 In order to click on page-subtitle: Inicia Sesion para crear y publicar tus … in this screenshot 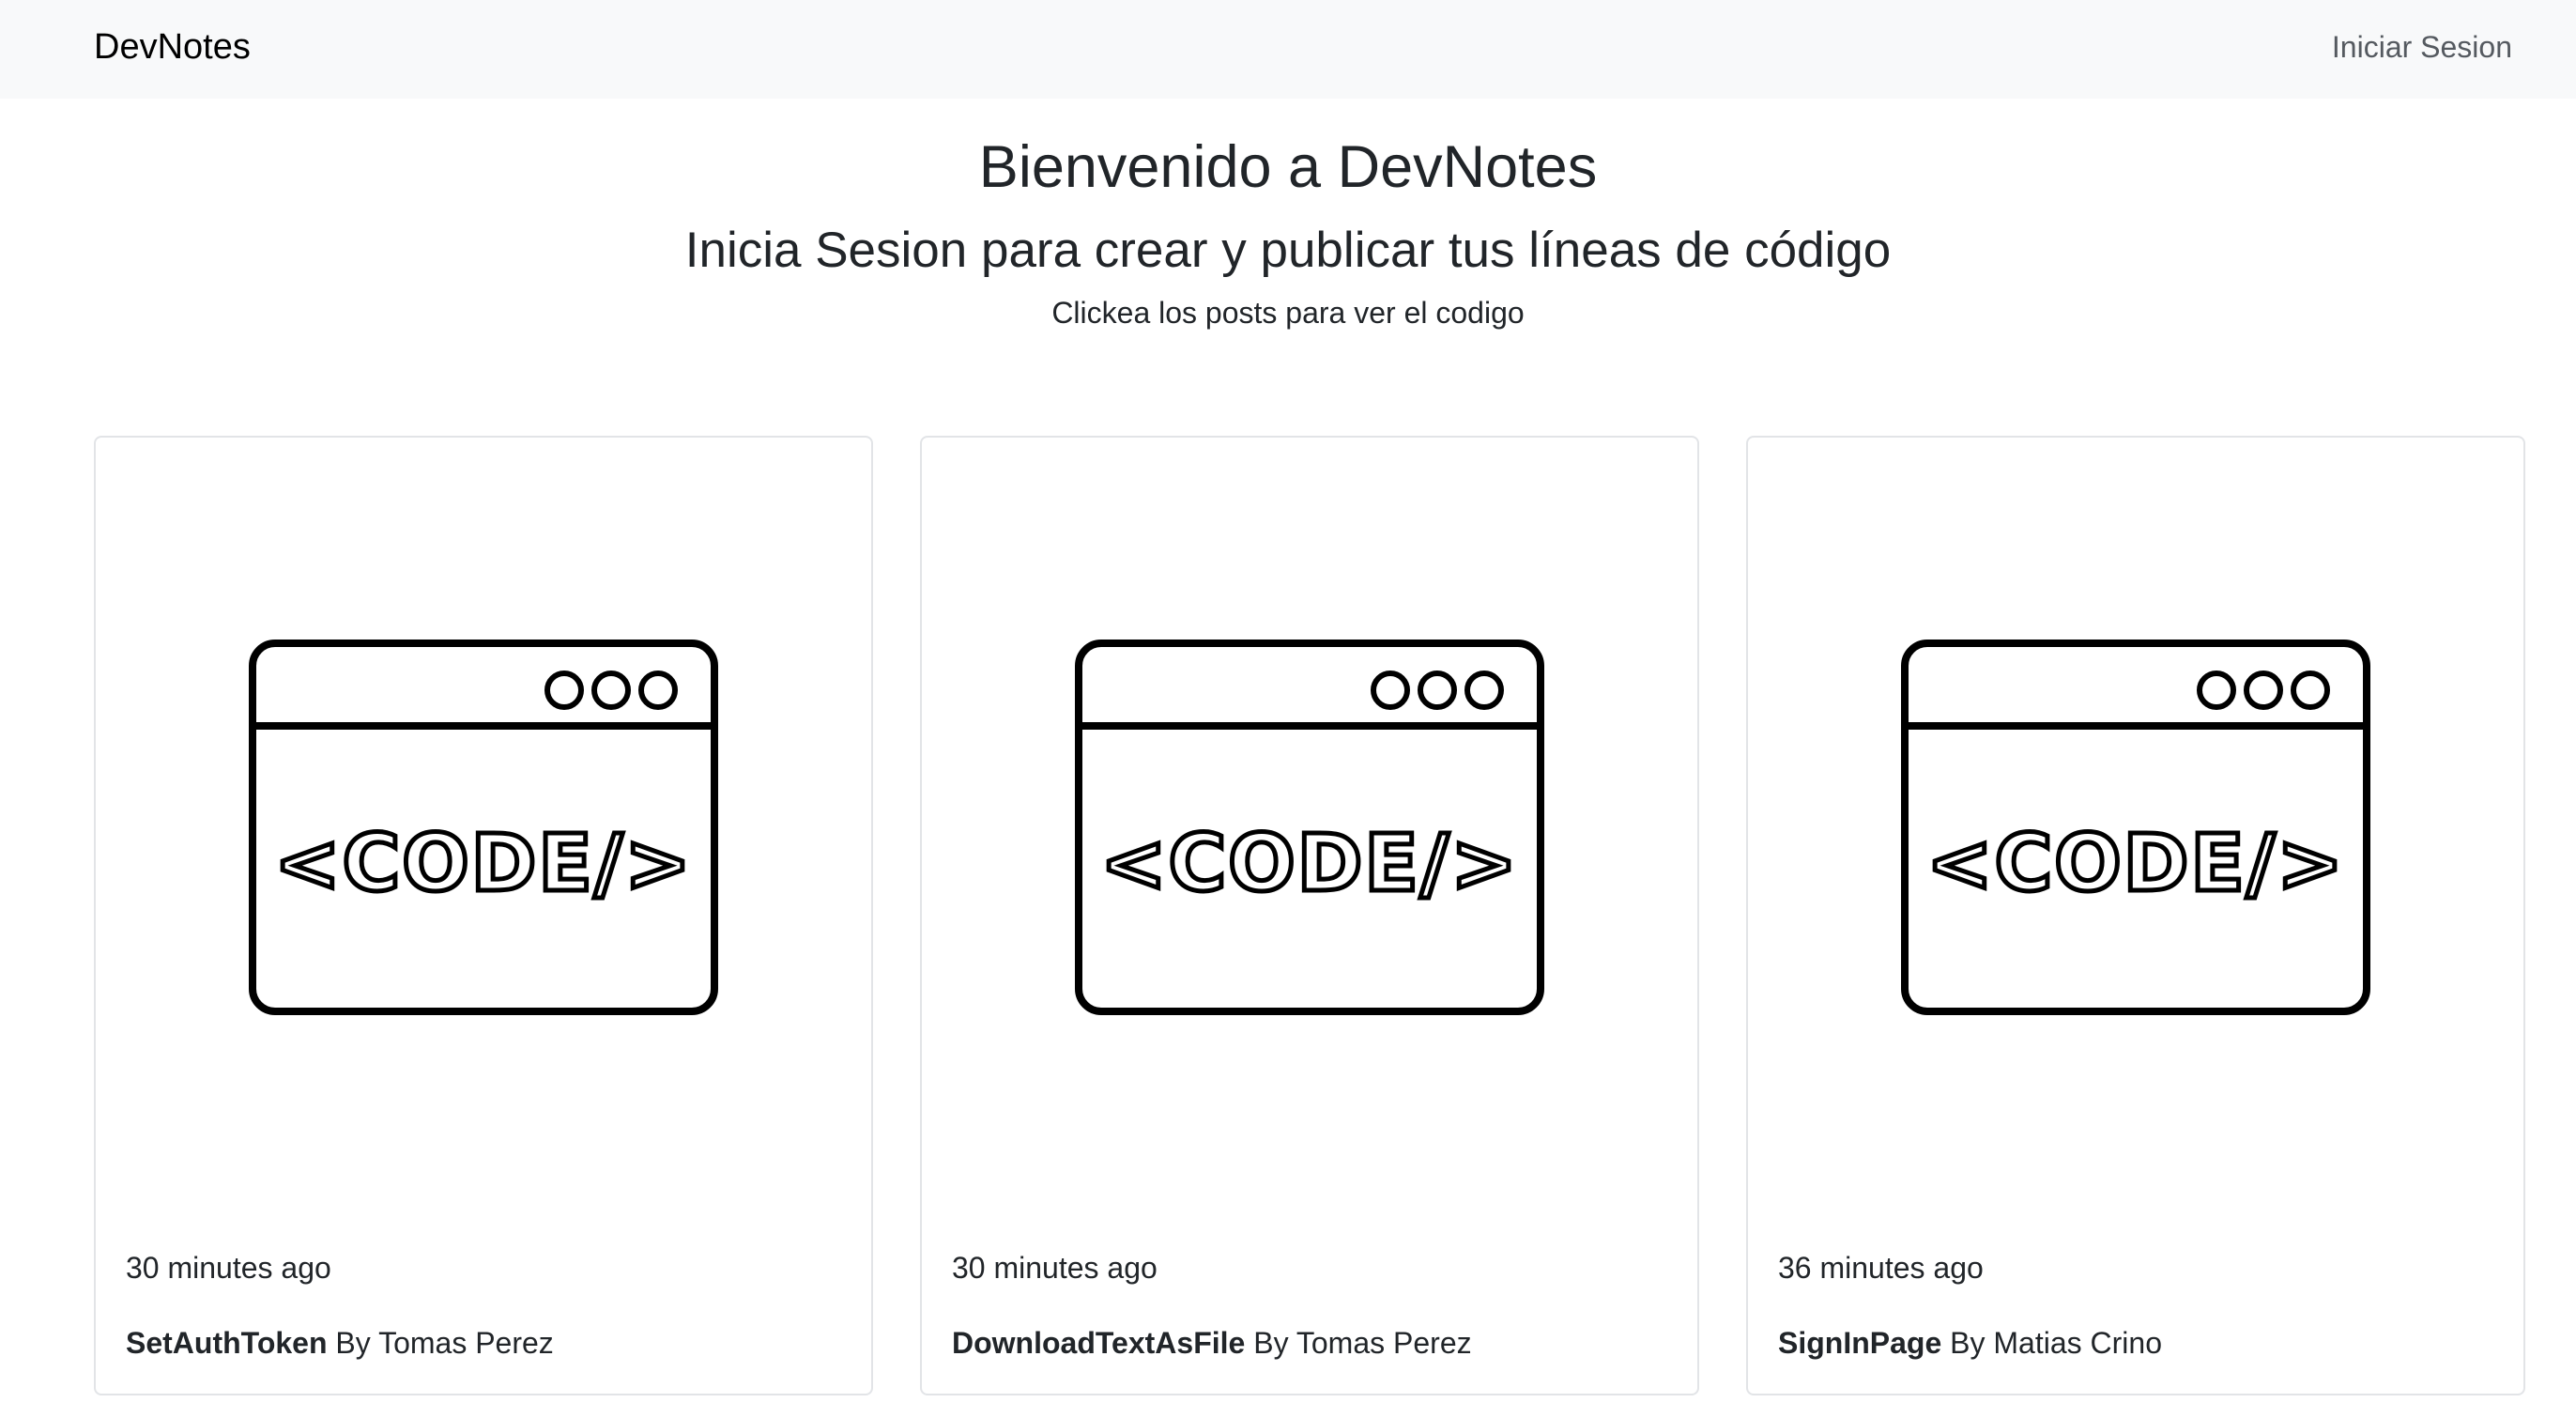, I will do `click(1288, 250)`.